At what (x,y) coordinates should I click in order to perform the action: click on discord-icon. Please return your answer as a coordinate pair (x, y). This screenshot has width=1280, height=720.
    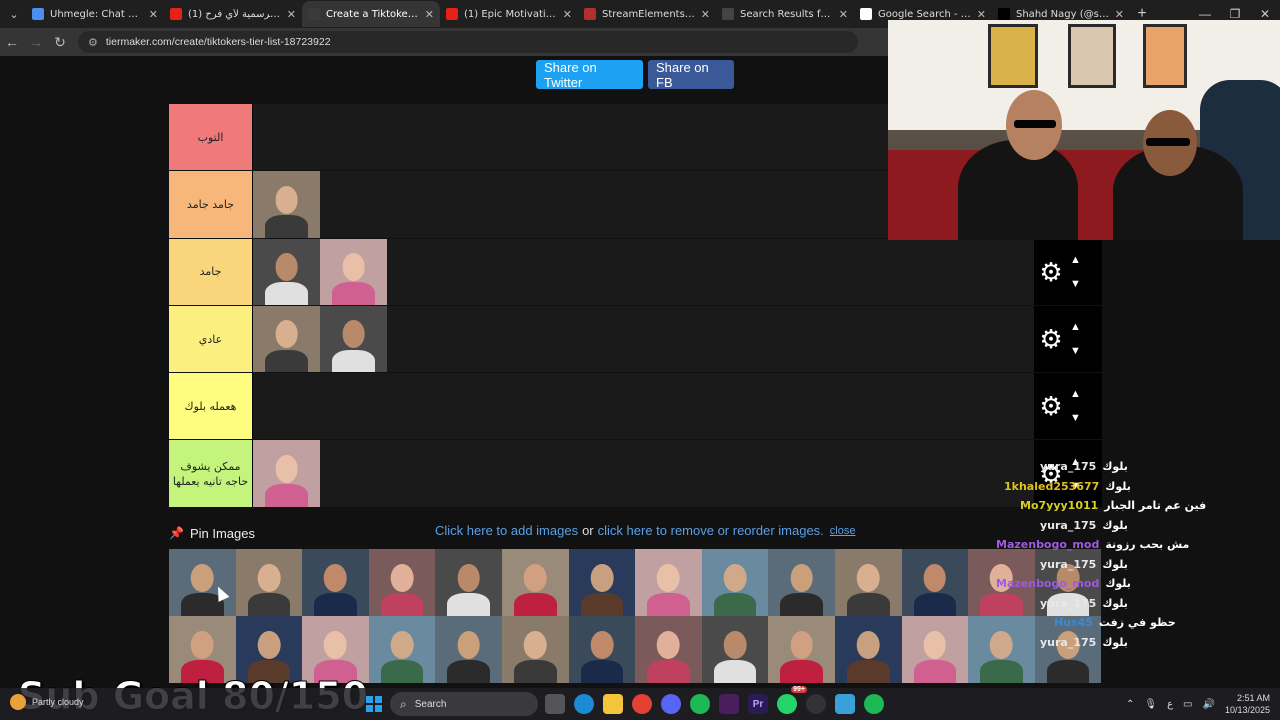
    Looking at the image, I should click on (671, 704).